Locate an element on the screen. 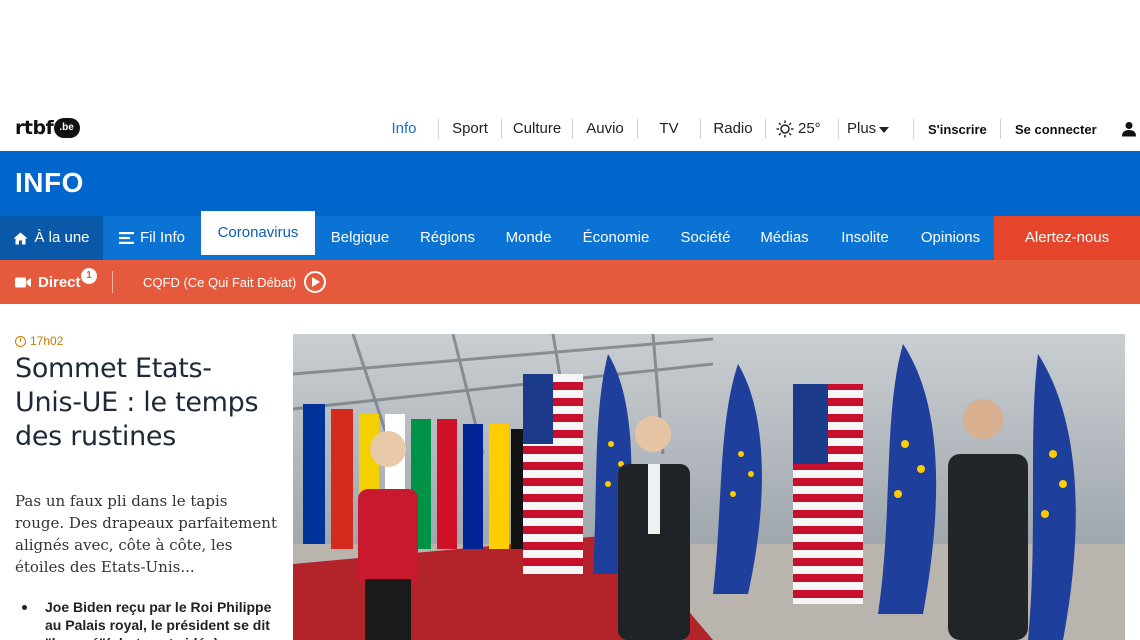  tab-regions: Régions is located at coordinates (447, 238).